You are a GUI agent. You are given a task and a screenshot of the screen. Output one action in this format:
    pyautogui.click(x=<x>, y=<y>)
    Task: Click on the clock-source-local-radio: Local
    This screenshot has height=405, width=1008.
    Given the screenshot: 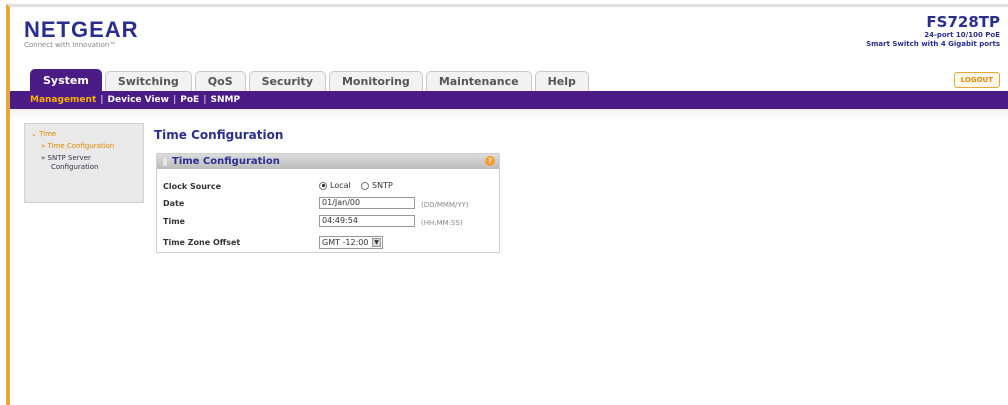 What is the action you would take?
    pyautogui.click(x=335, y=185)
    